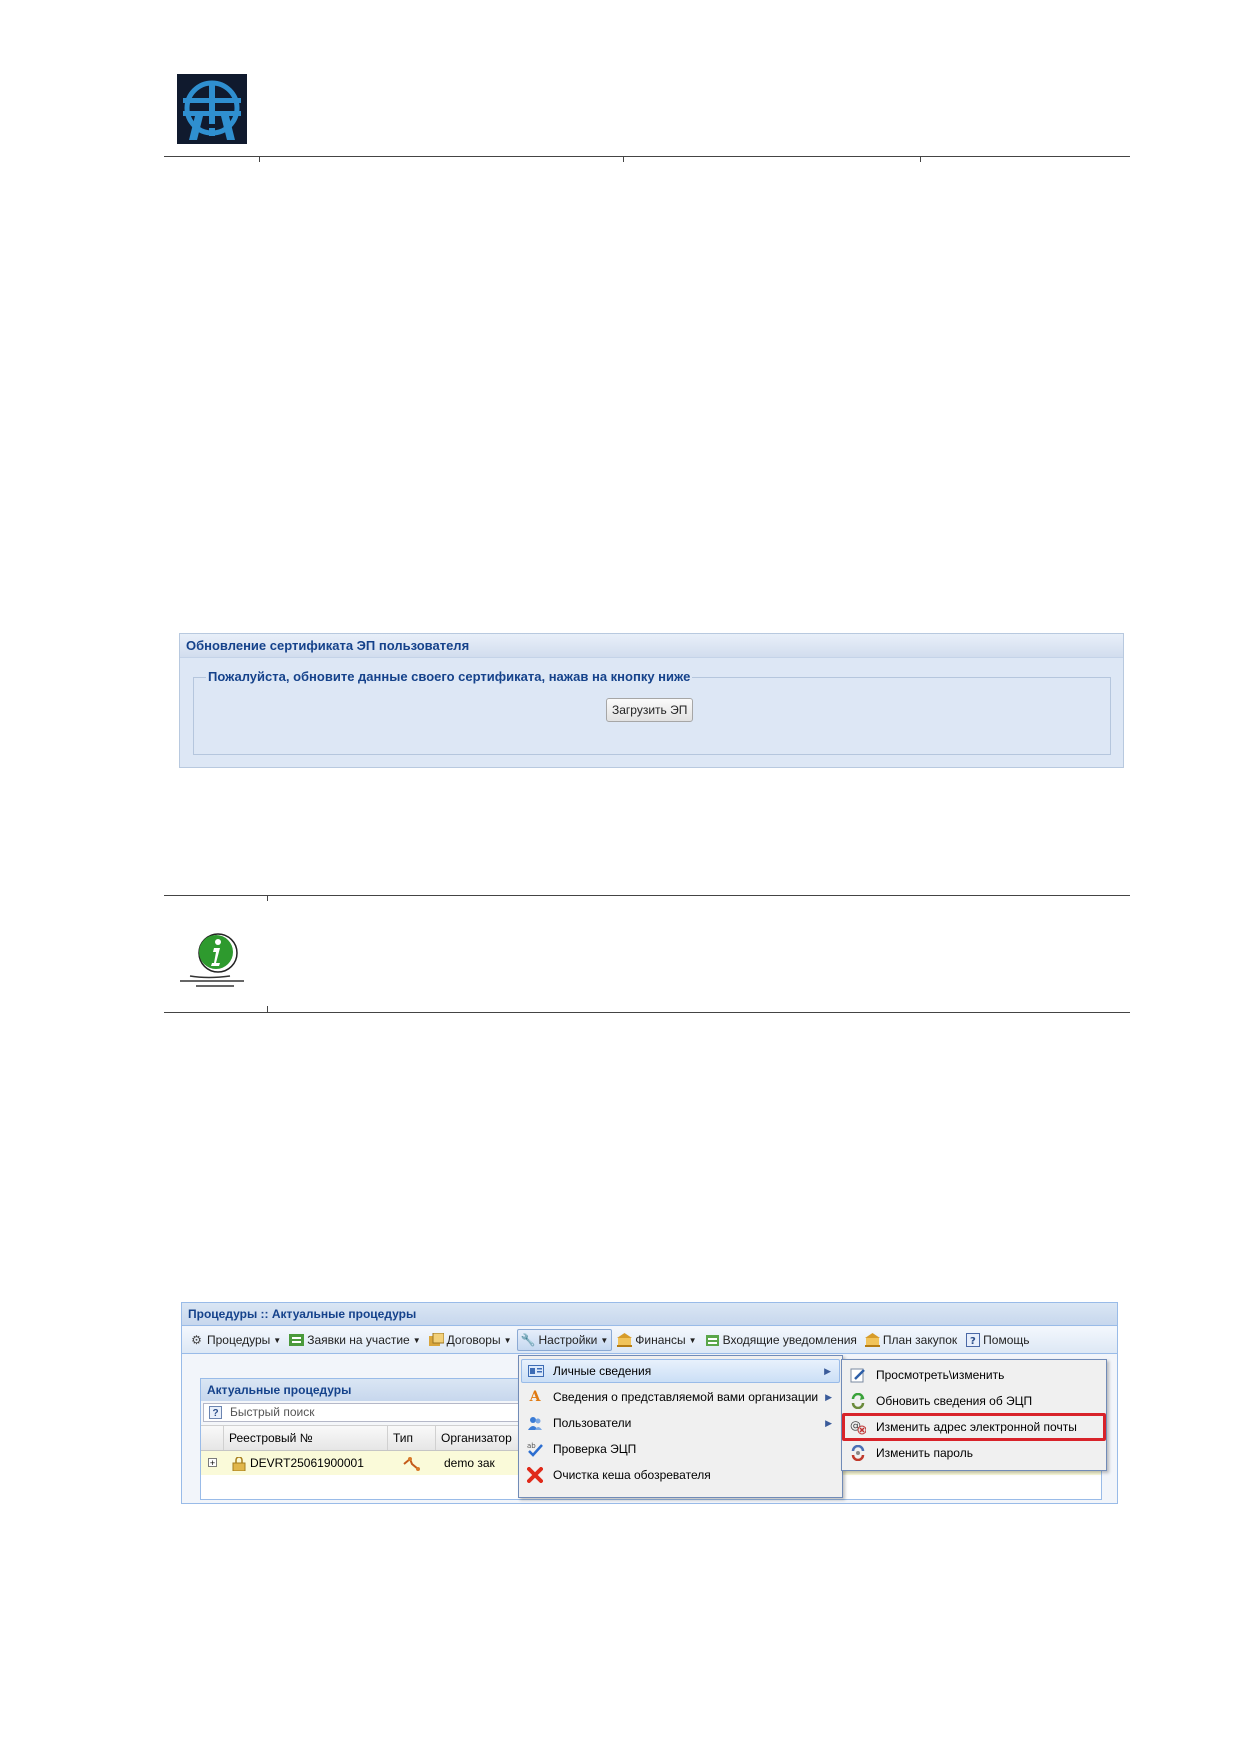  What do you see at coordinates (789, 1340) in the screenshot?
I see `menu-label: Входящие уведомления` at bounding box center [789, 1340].